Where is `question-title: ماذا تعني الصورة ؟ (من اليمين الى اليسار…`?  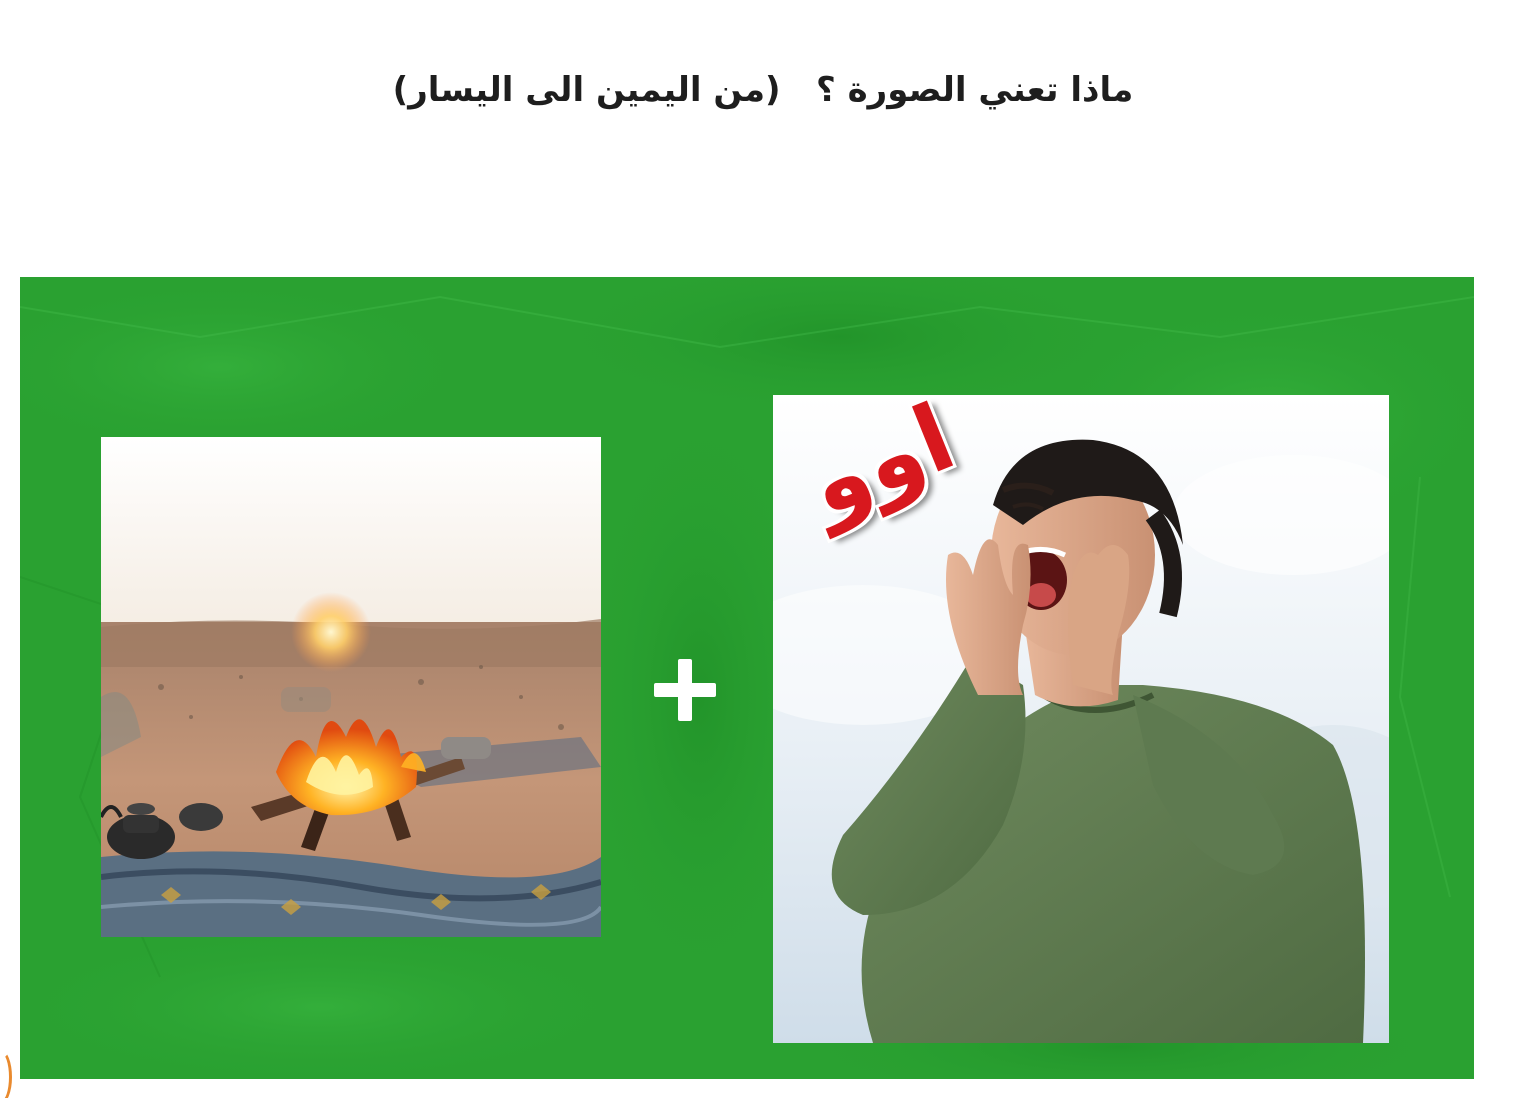 question-title: ماذا تعني الصورة ؟ (من اليمين الى اليسار… is located at coordinates (763, 90).